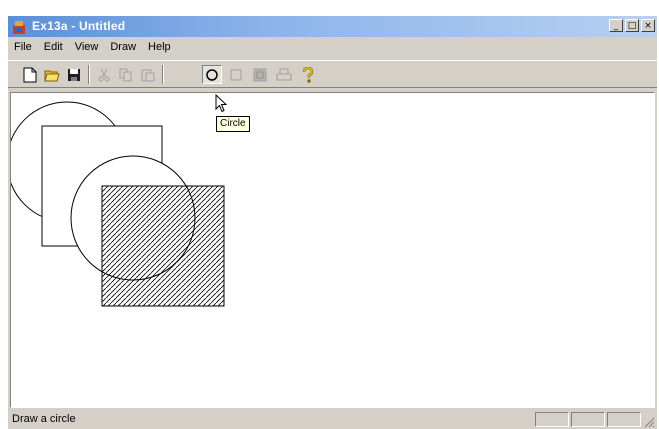  I want to click on square-button, so click(236, 74).